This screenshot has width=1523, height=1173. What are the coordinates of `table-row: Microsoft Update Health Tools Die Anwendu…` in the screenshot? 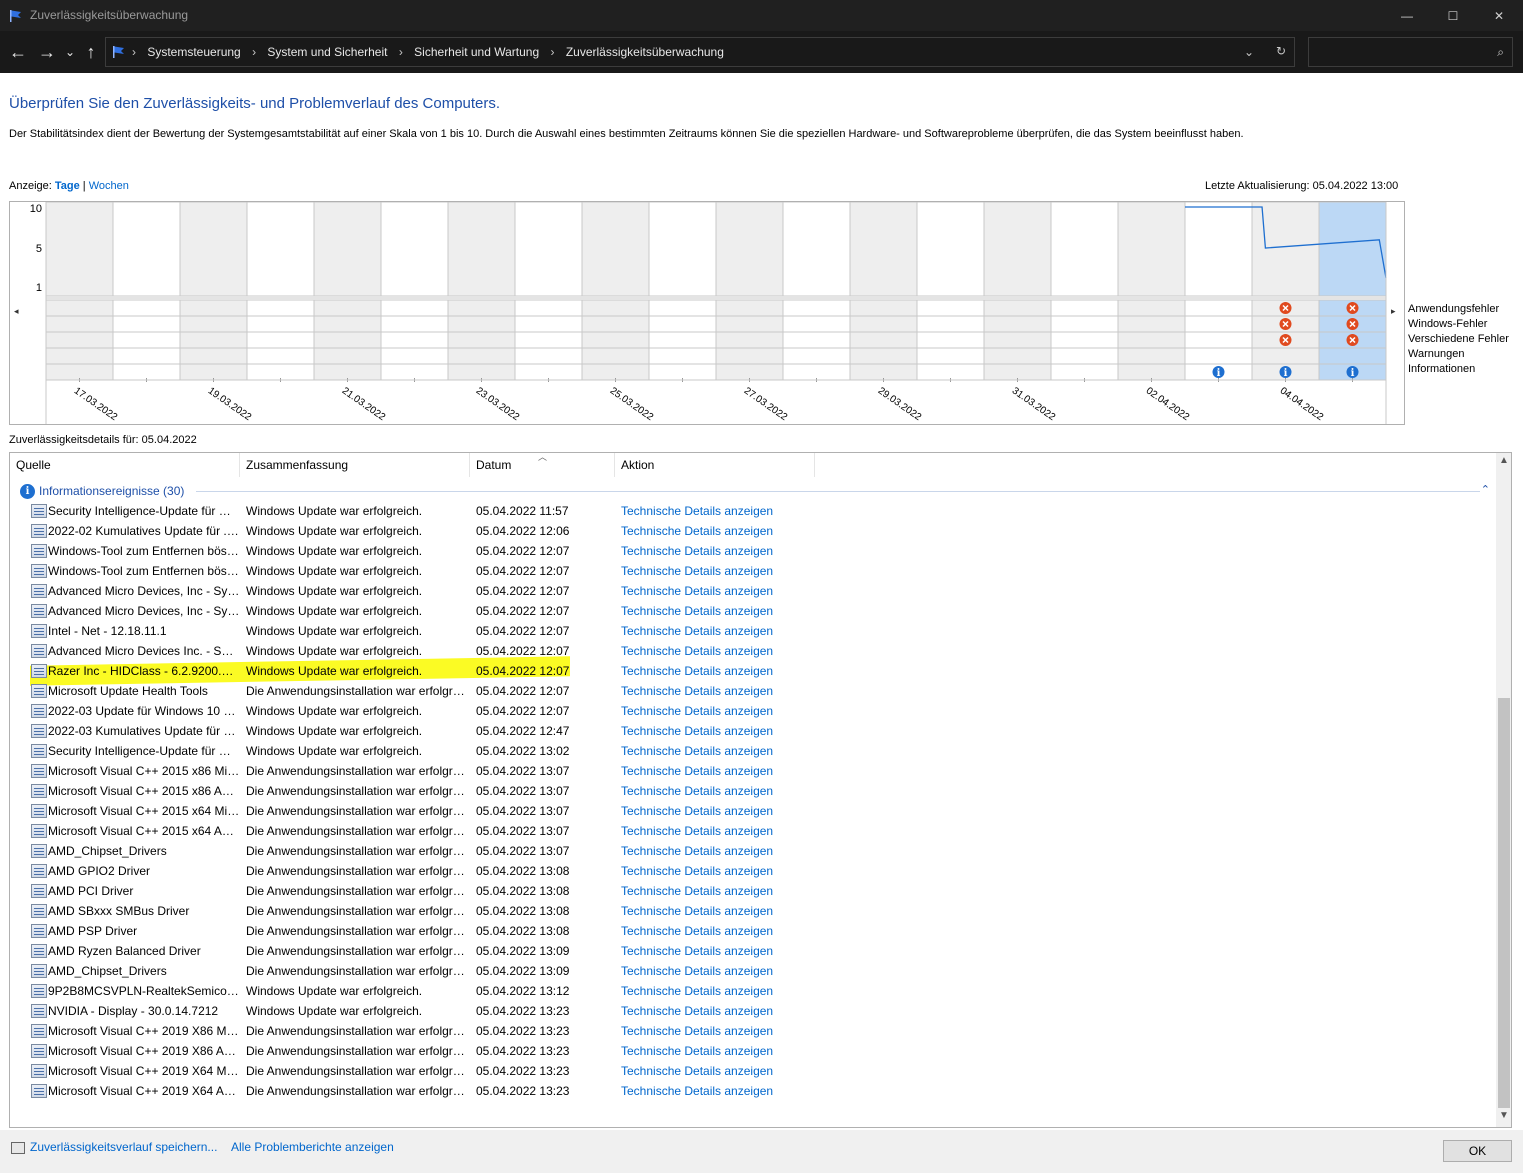 It's located at (752, 691).